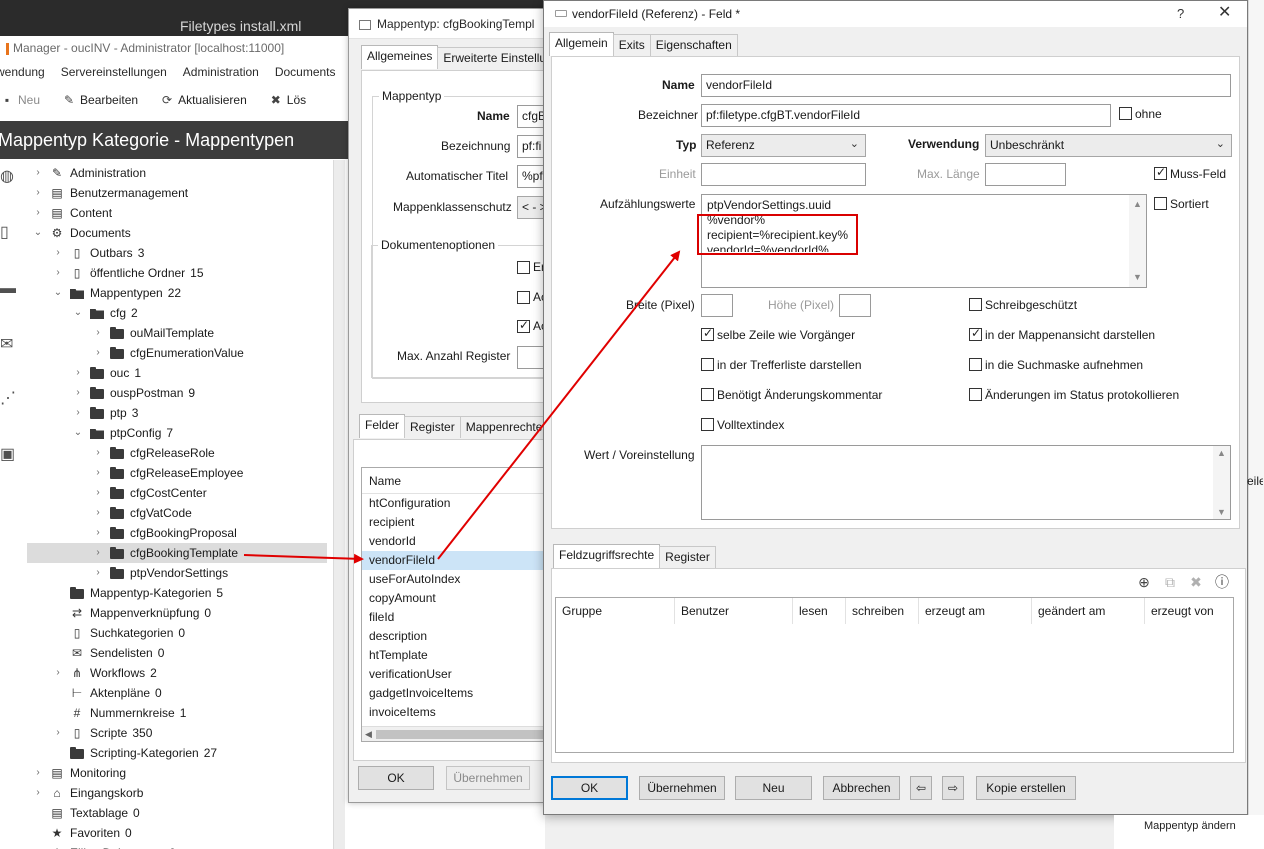 Image resolution: width=1264 pixels, height=849 pixels. What do you see at coordinates (175, 273) in the screenshot?
I see `tree-item: › ▯ öffentliche Ordner 15` at bounding box center [175, 273].